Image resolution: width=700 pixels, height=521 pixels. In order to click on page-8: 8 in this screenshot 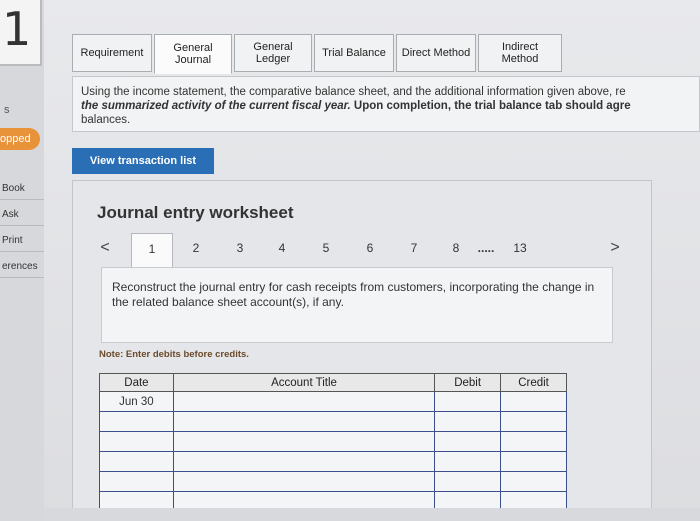, I will do `click(456, 248)`.